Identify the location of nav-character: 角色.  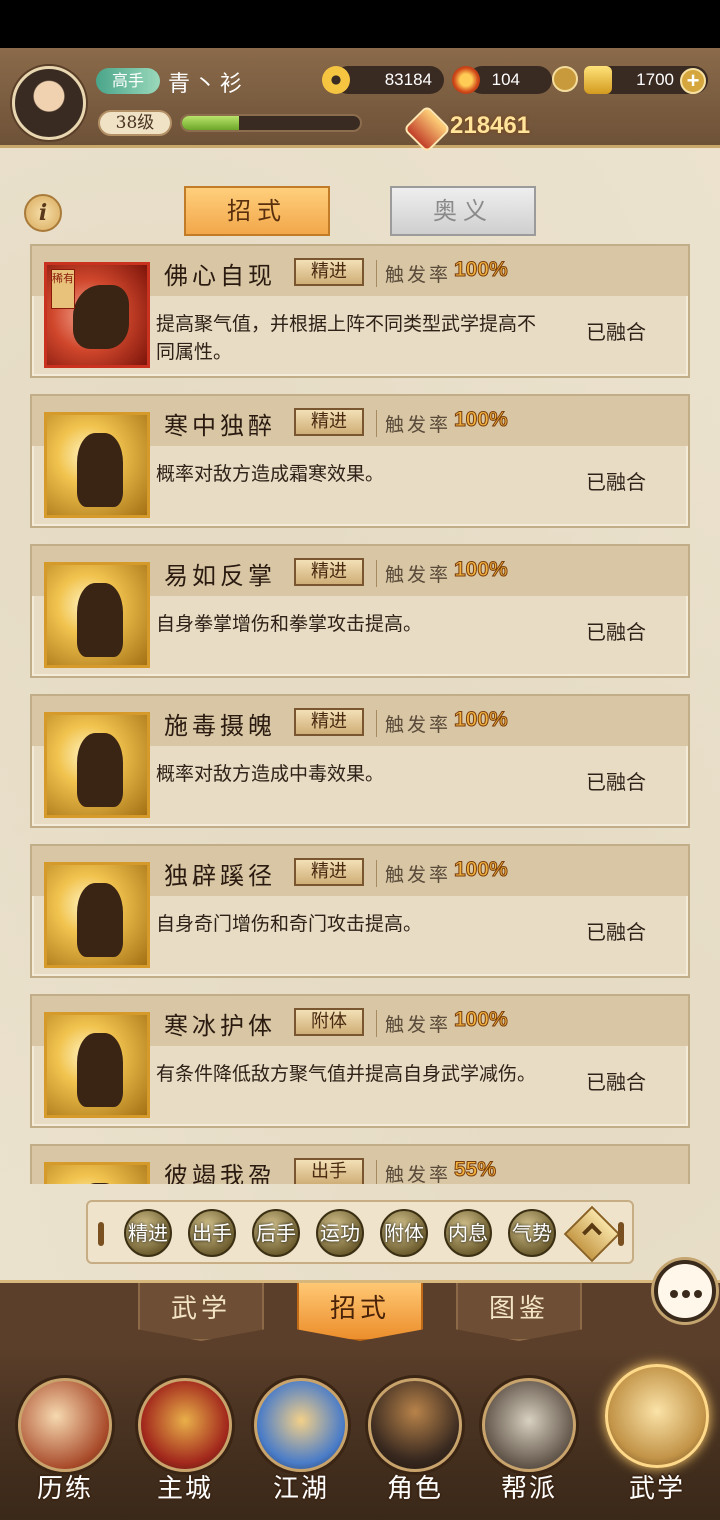
(415, 1443).